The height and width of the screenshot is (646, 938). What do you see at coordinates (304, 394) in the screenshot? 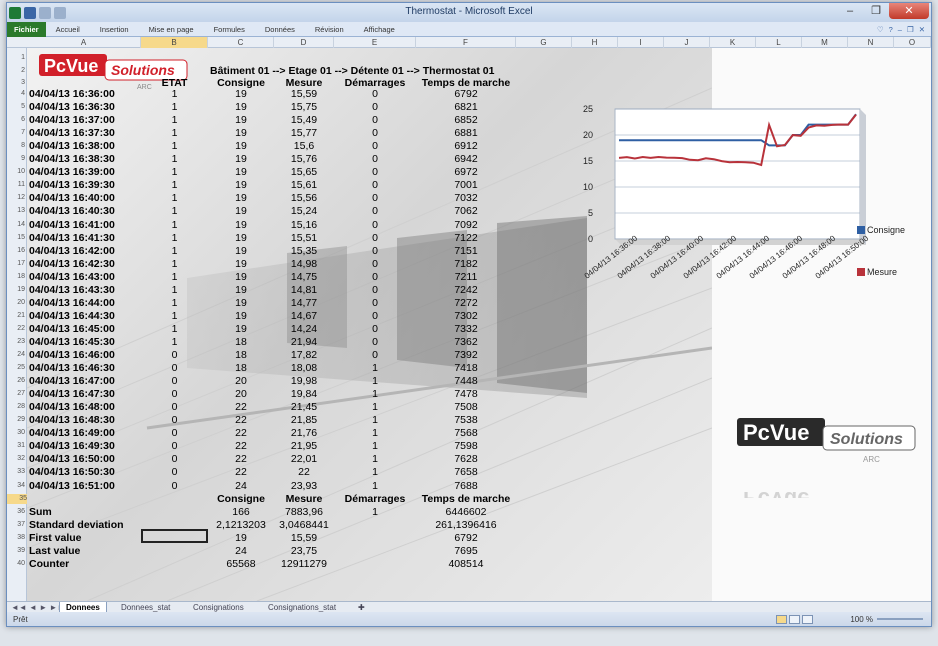
I see `cell-mesure: 19,84` at bounding box center [304, 394].